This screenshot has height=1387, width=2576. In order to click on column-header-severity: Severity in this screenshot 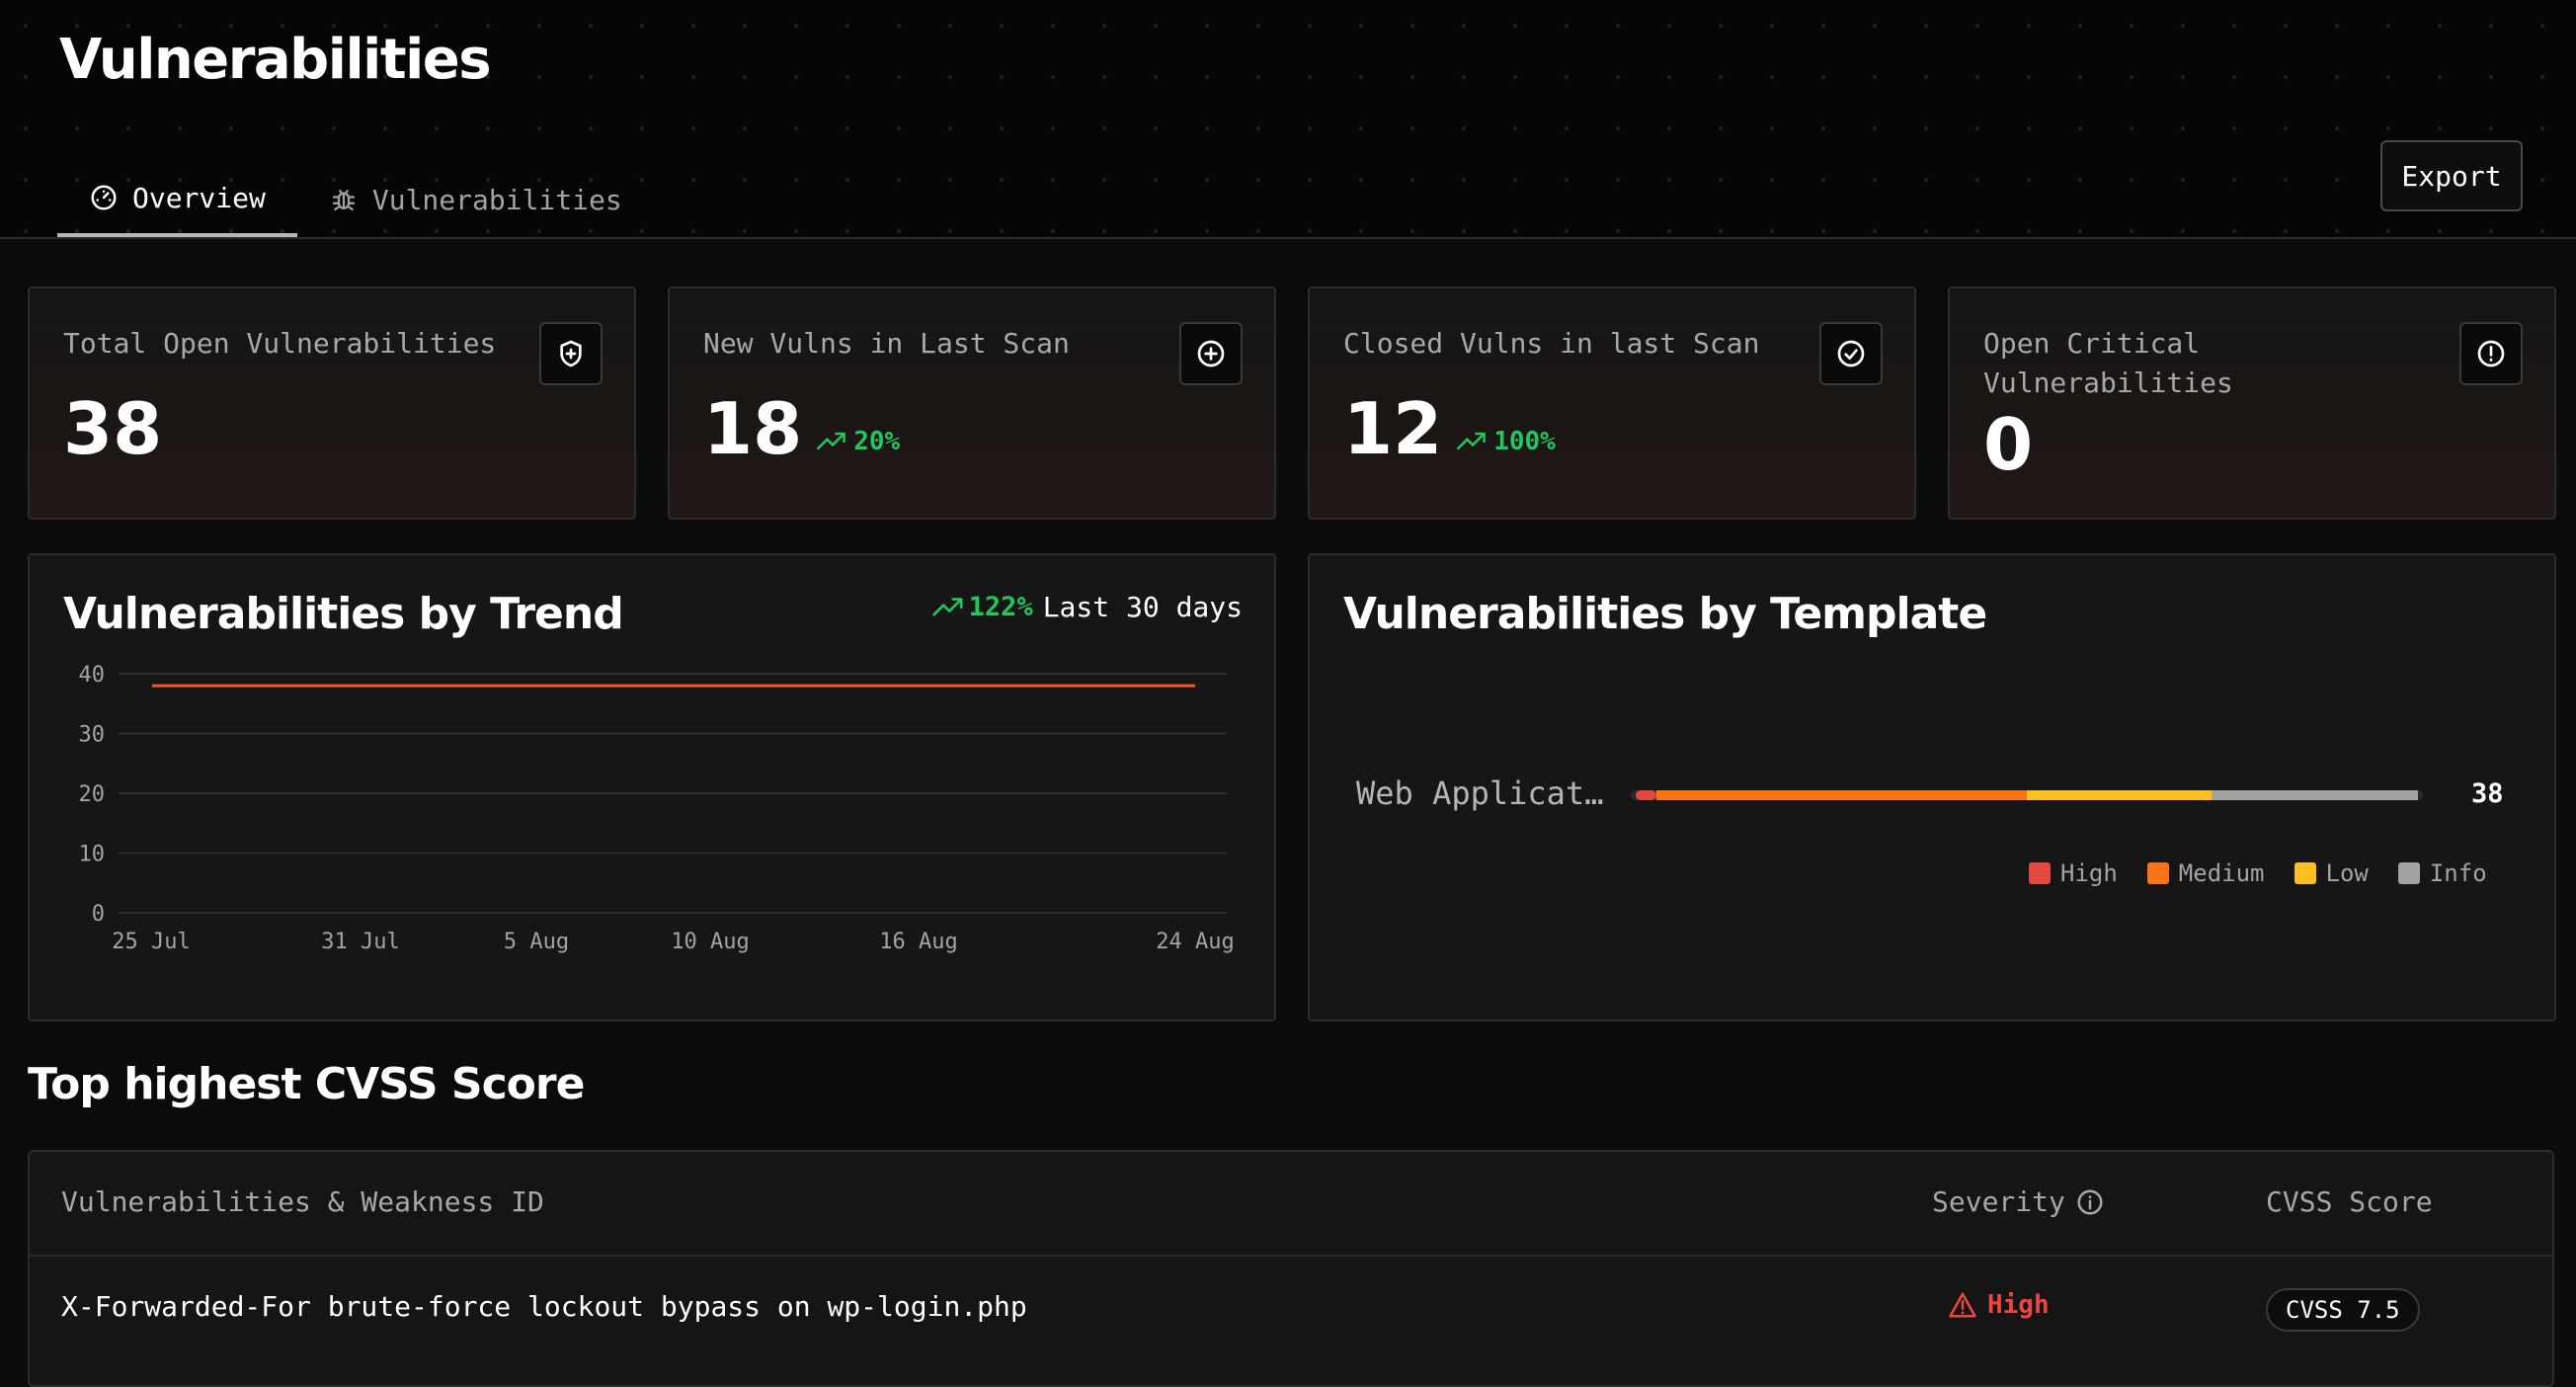, I will do `click(2018, 1201)`.